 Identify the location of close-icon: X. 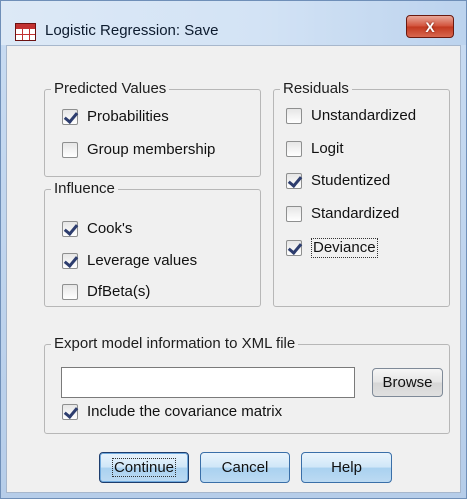
(430, 26).